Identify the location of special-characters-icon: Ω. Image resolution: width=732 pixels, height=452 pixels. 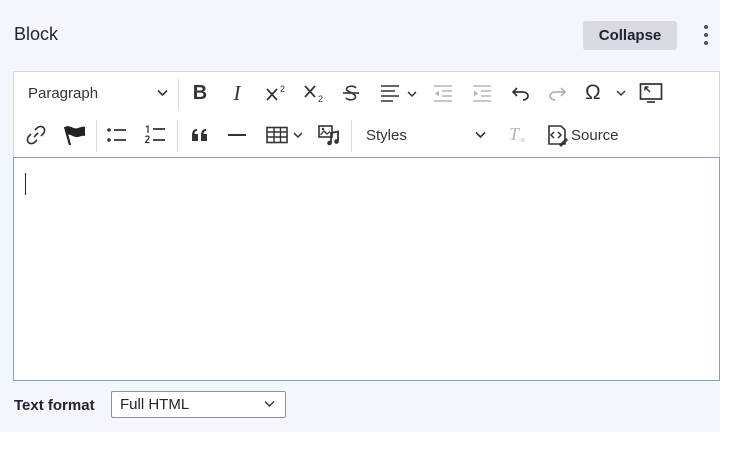
(593, 92).